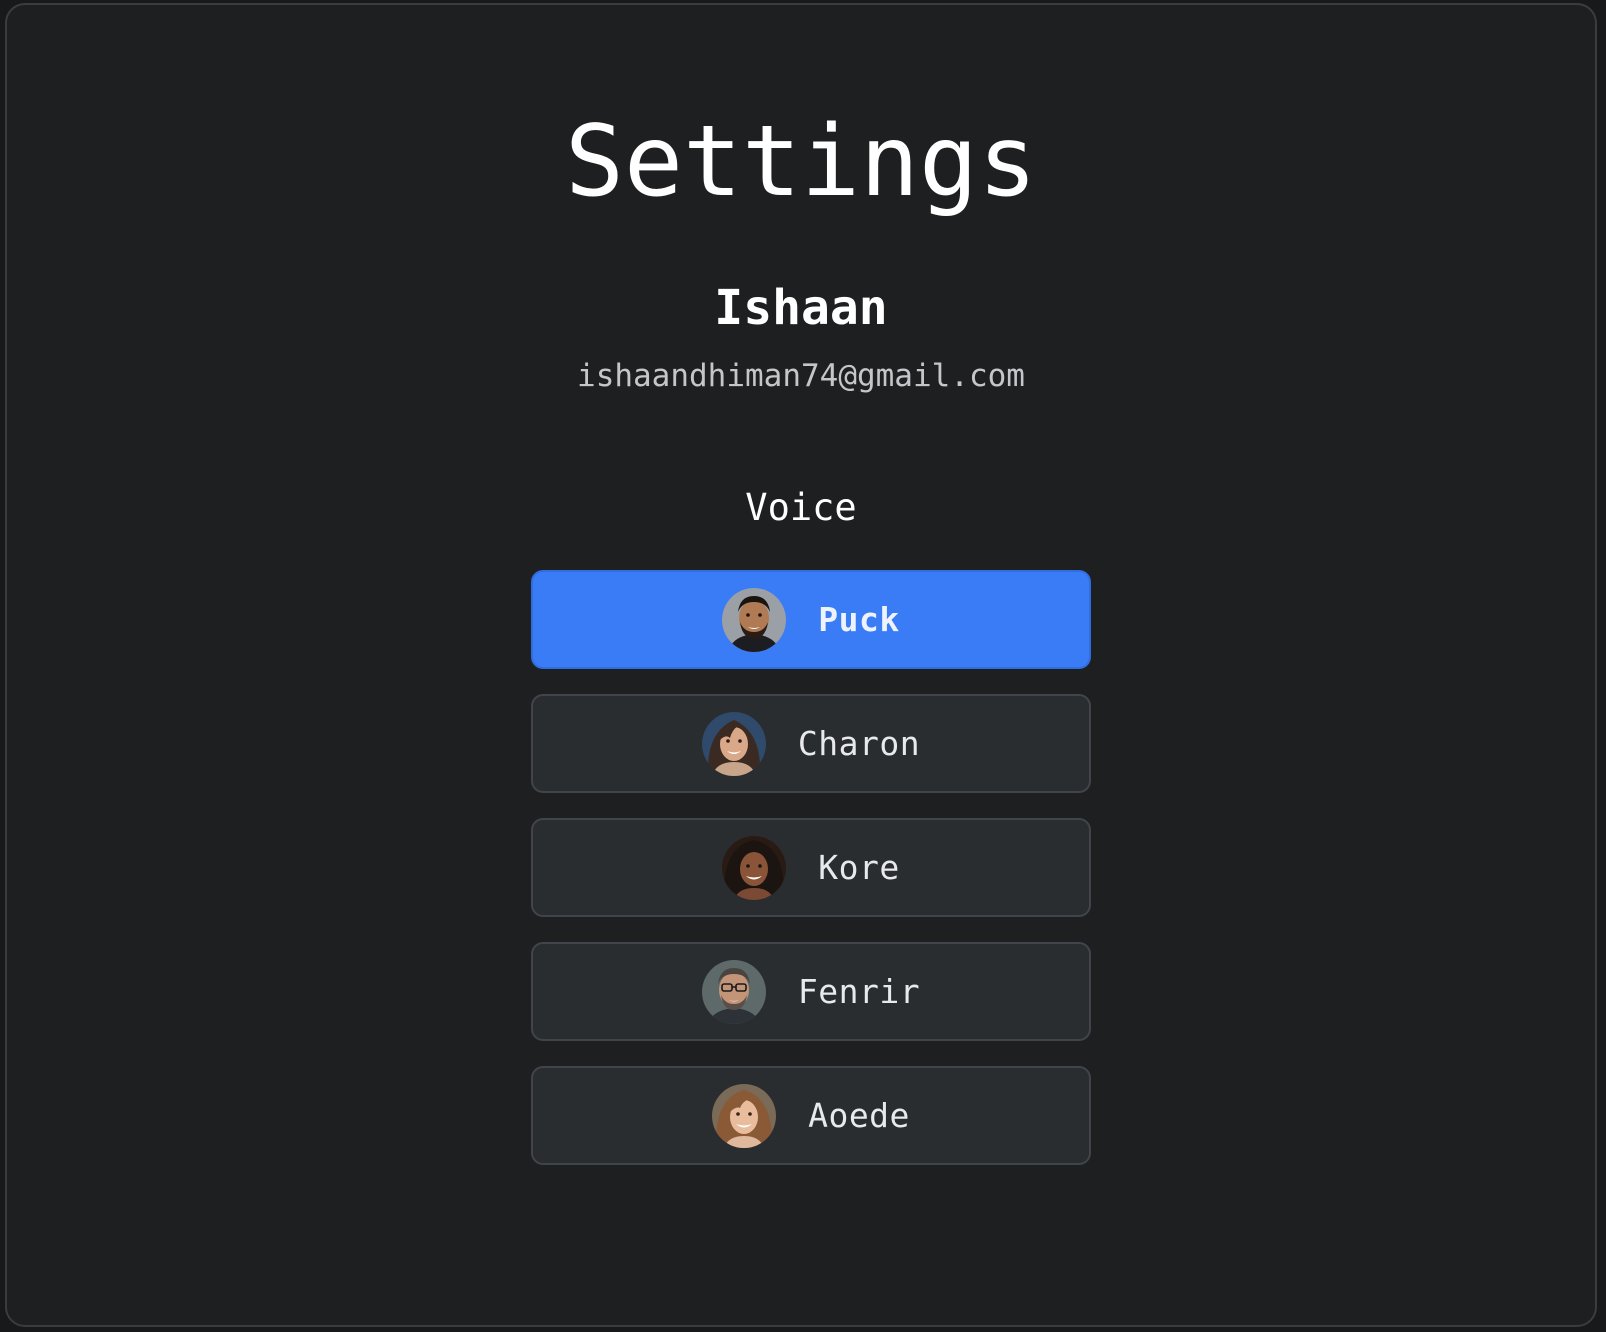  Describe the element at coordinates (859, 619) in the screenshot. I see `voice-option-label: Puck` at that location.